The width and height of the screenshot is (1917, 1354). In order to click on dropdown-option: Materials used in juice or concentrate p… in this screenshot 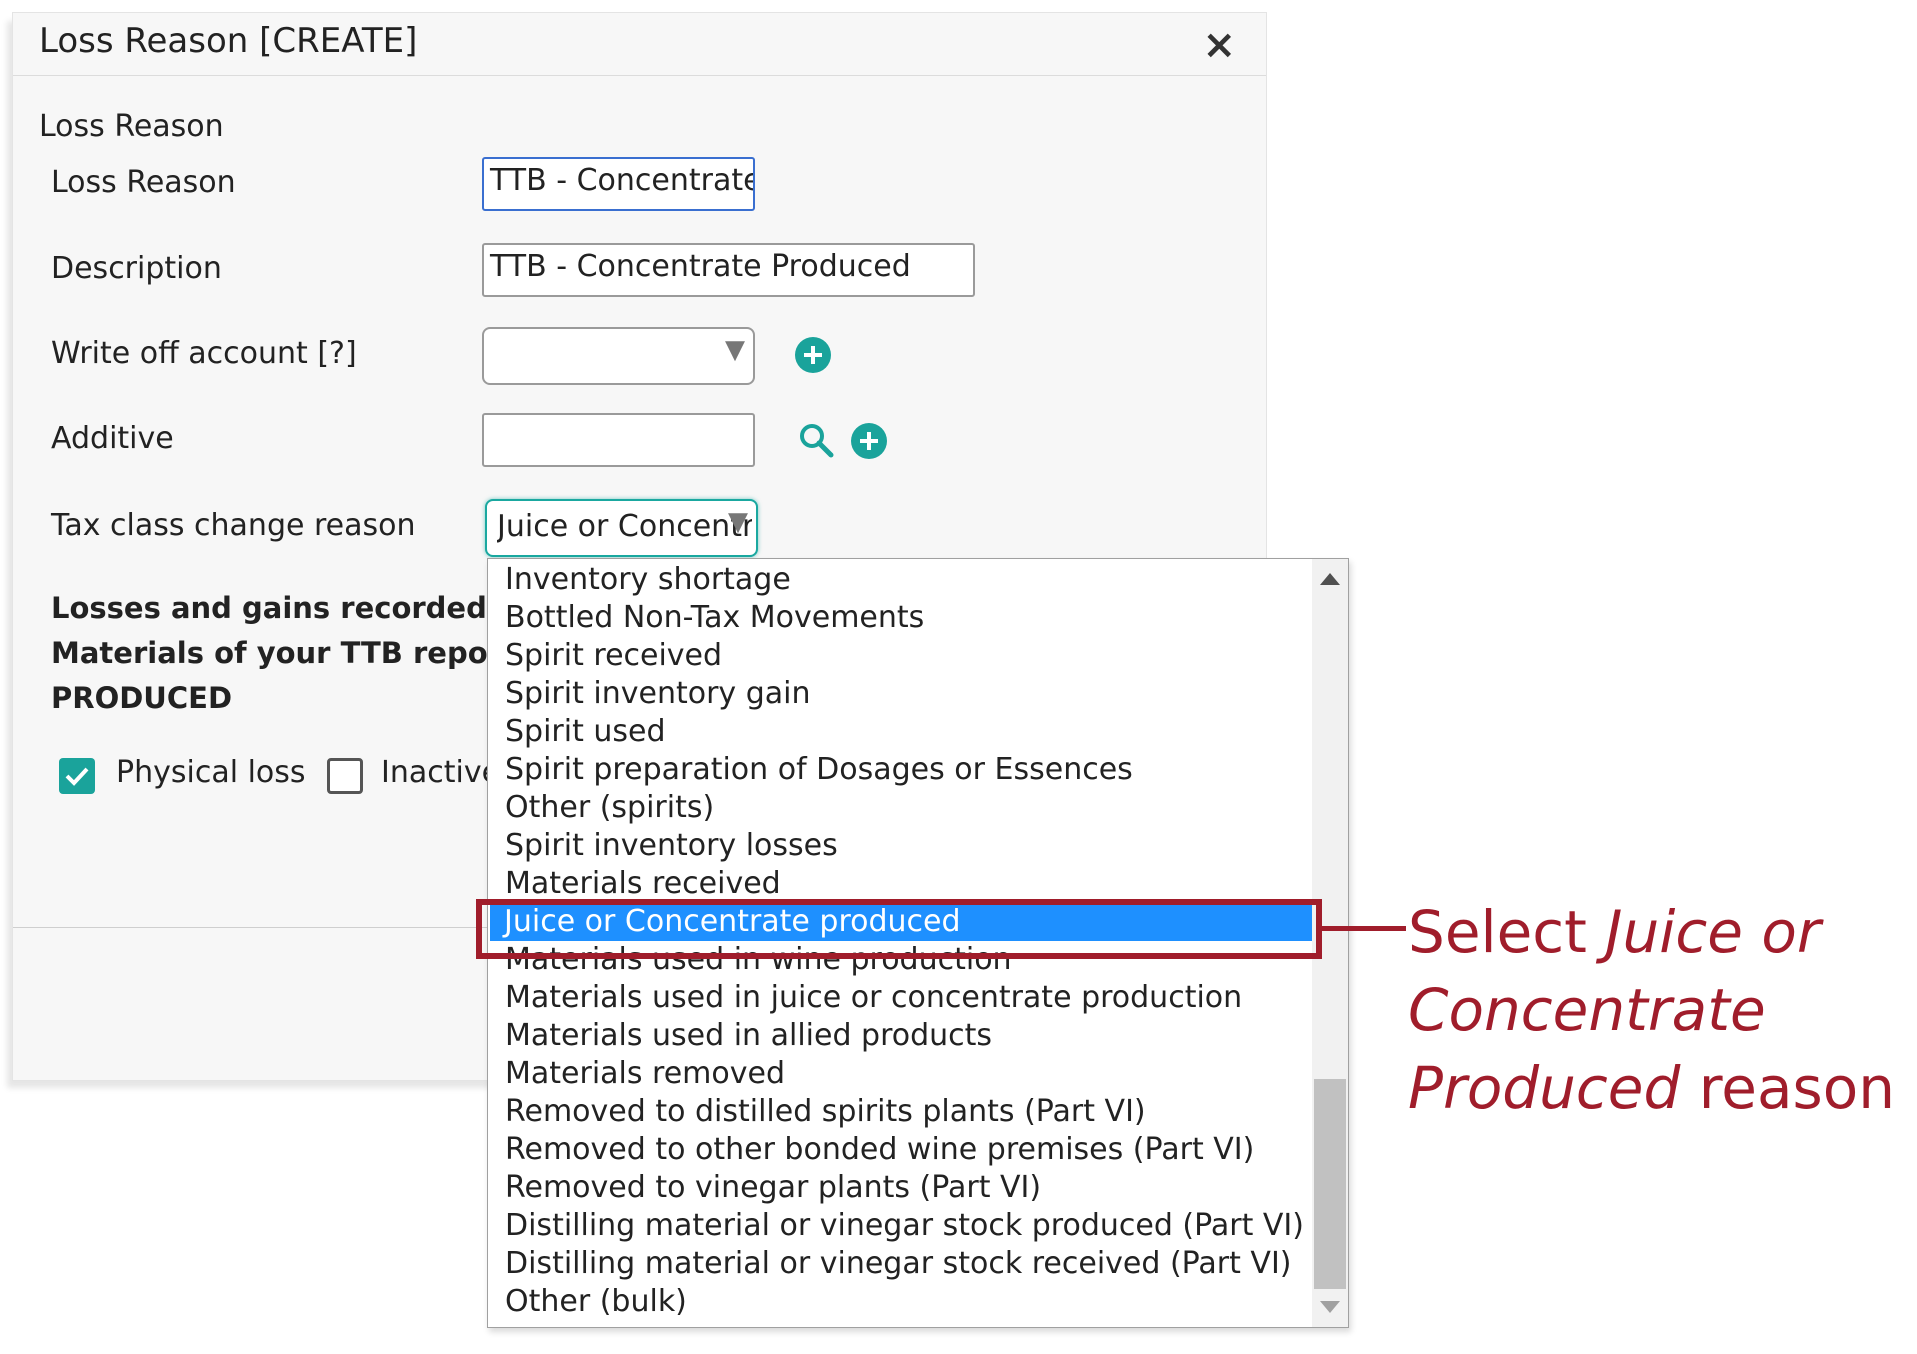, I will do `click(873, 998)`.